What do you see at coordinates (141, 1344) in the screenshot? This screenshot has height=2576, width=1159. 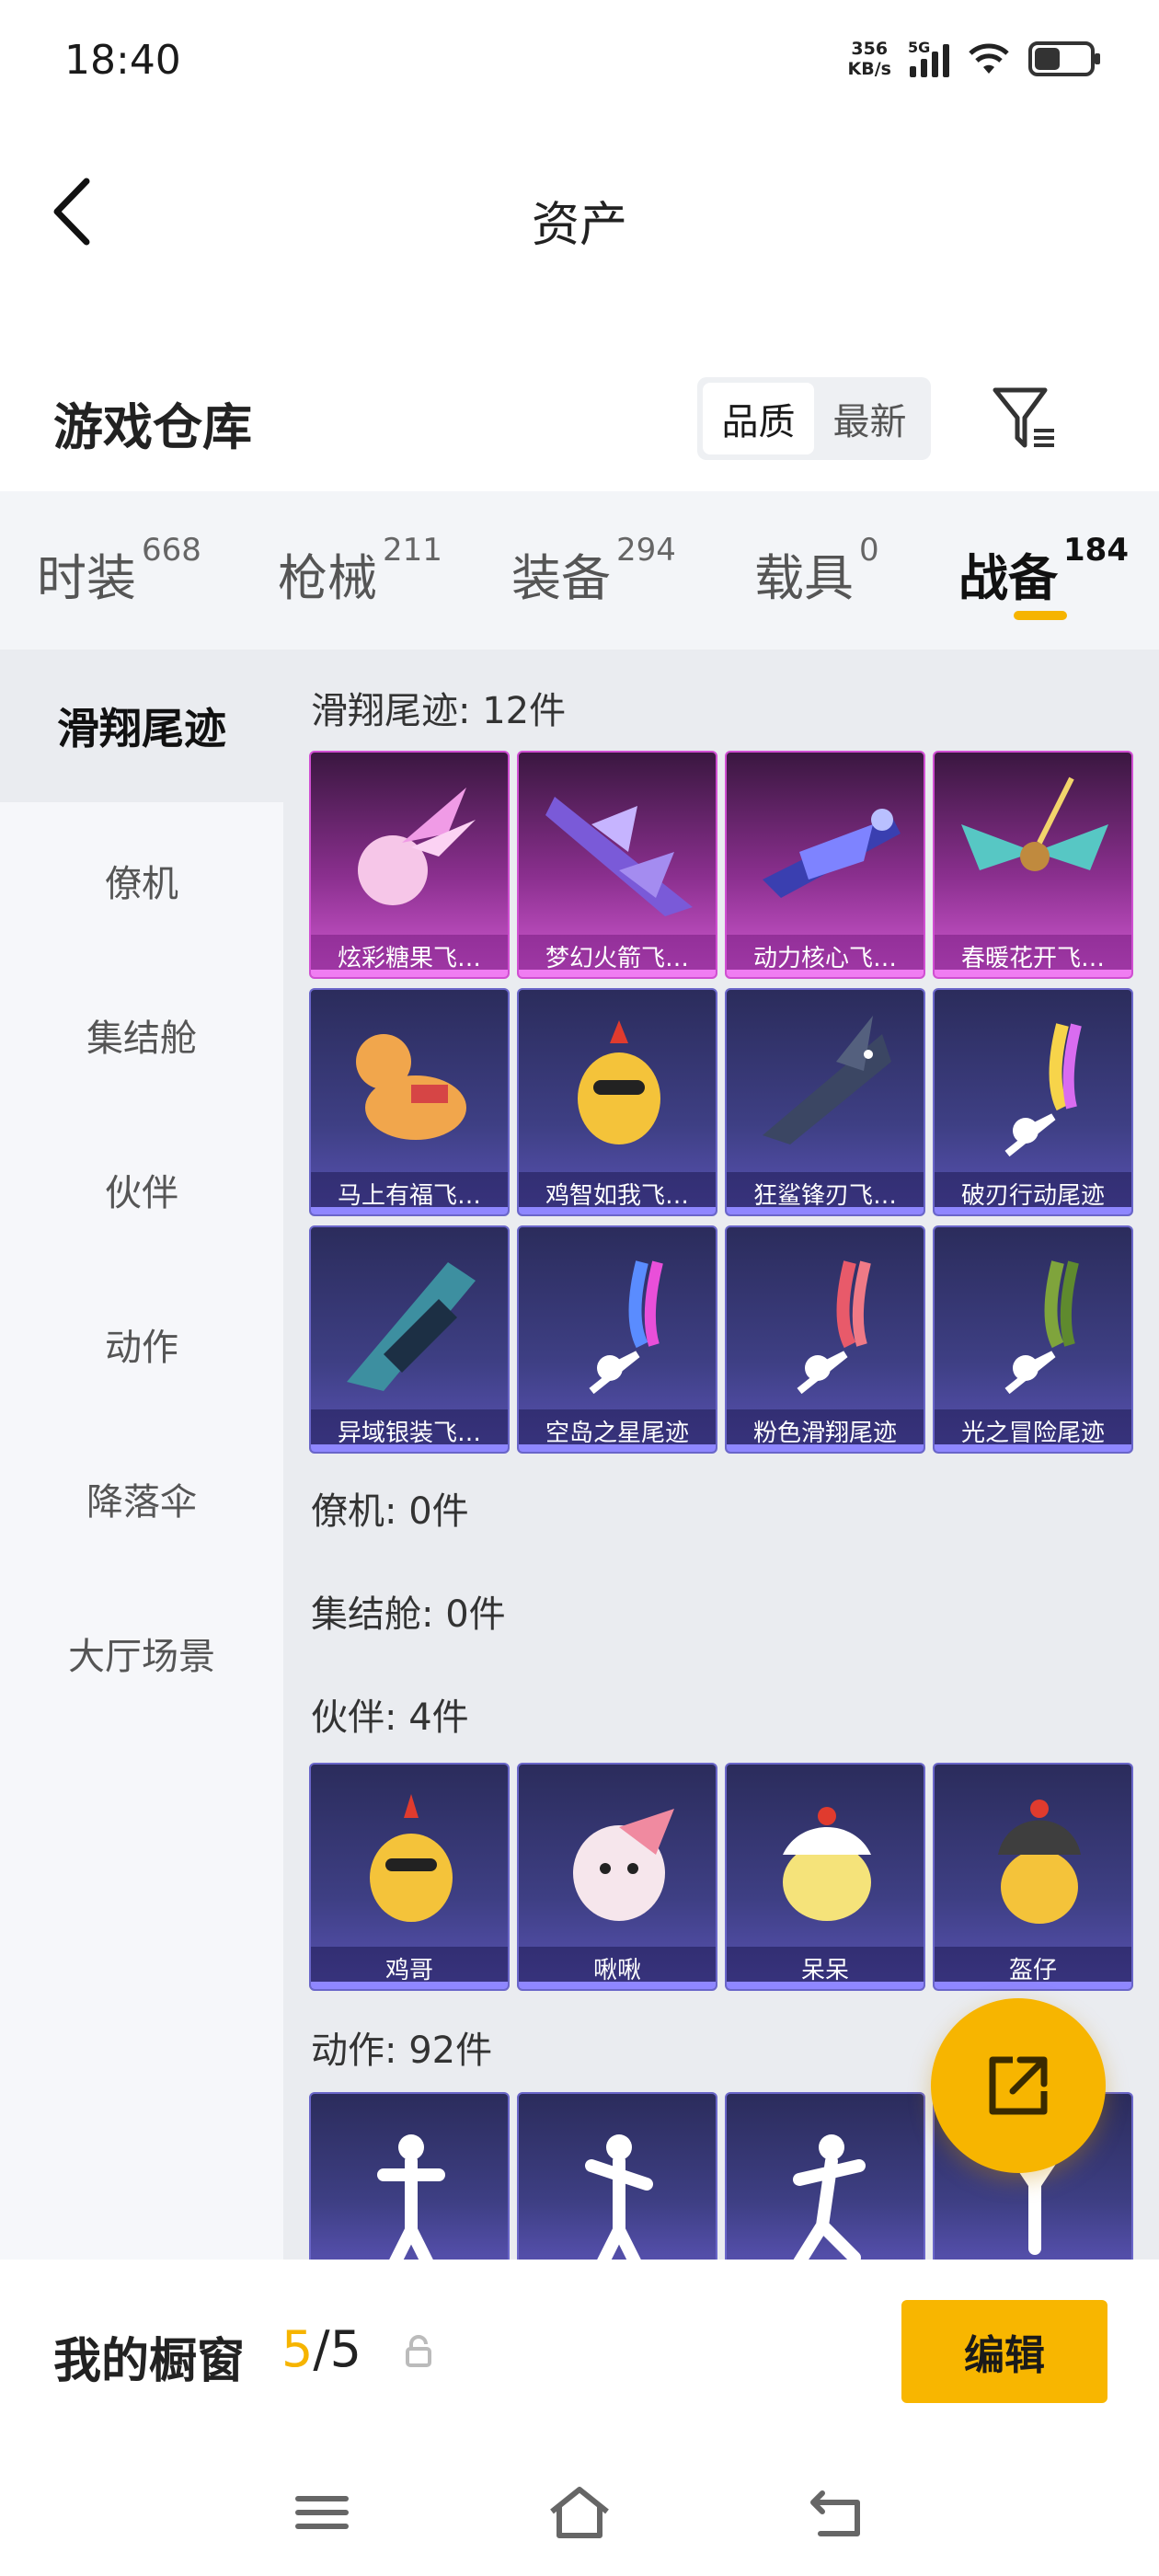 I see `sidebar-item-emote: 动作` at bounding box center [141, 1344].